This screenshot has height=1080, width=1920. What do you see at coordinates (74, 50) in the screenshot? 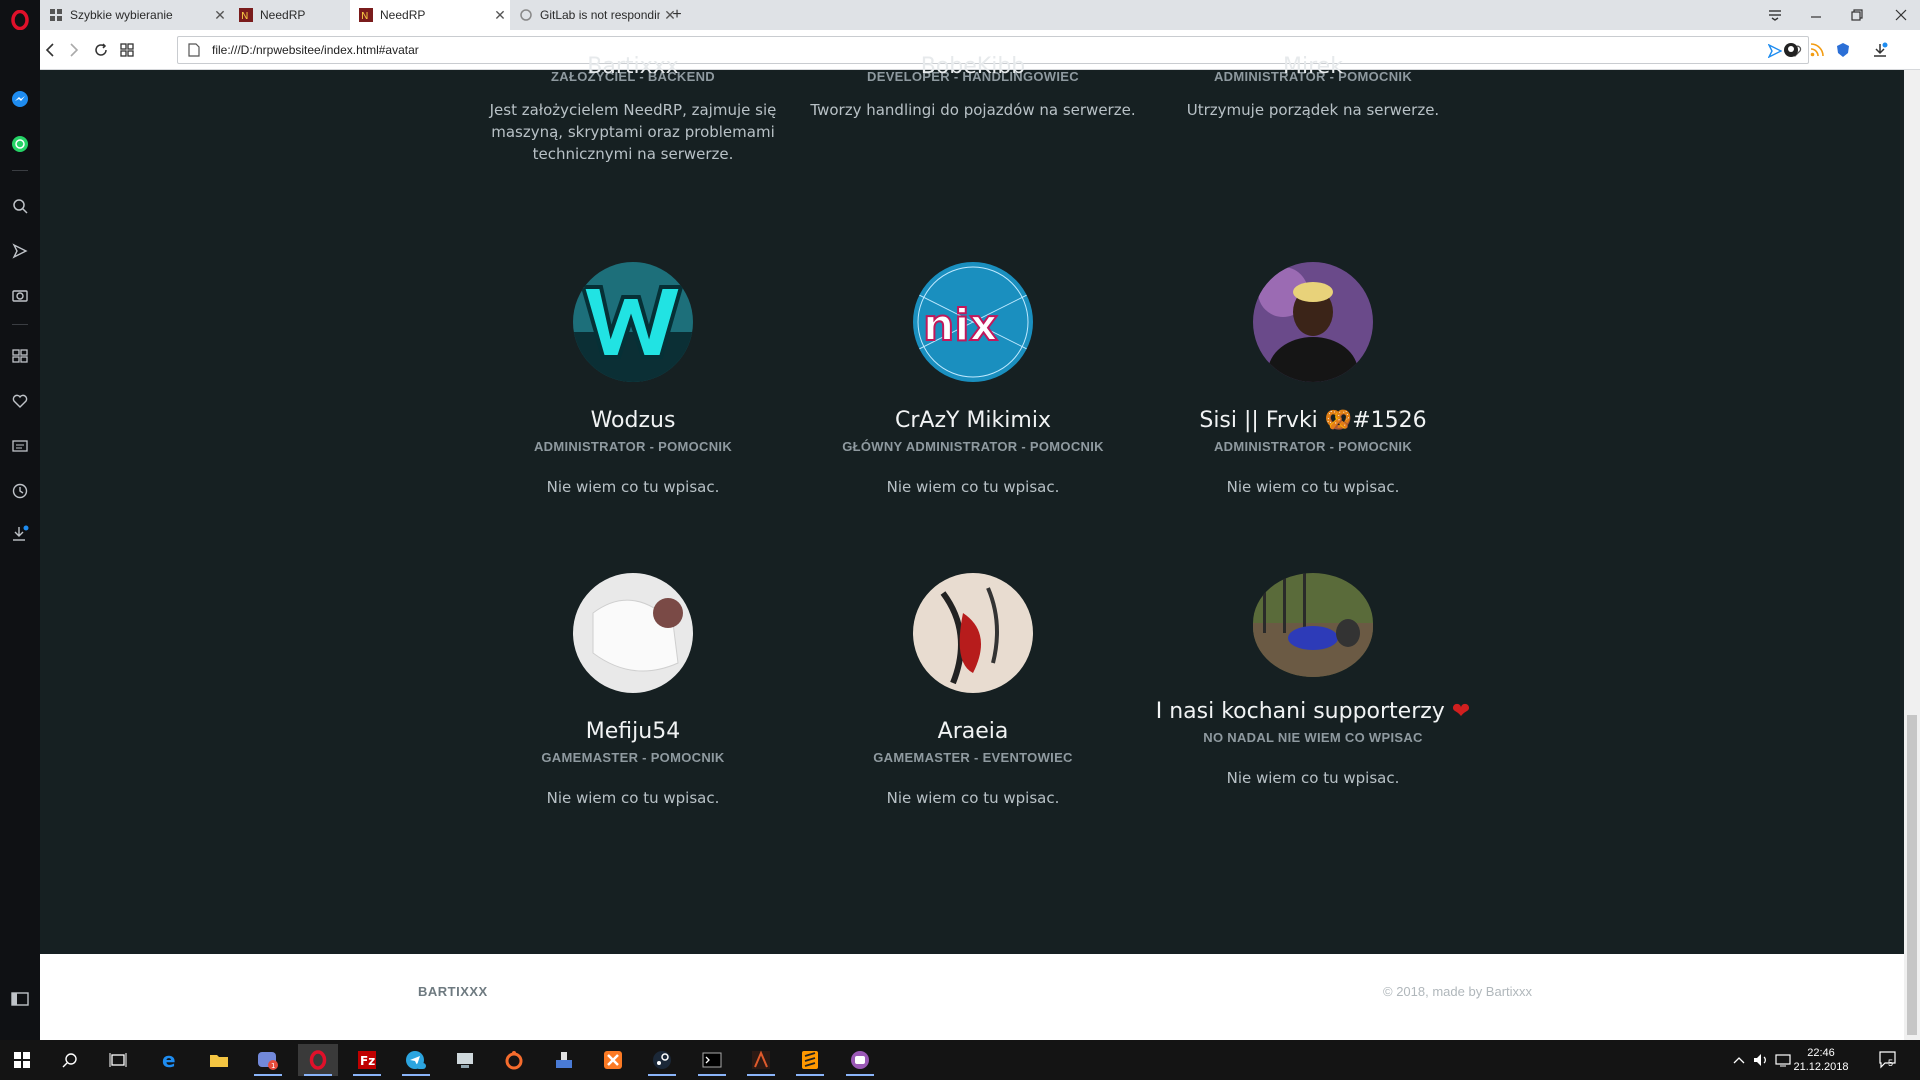
I see `forward-icon` at bounding box center [74, 50].